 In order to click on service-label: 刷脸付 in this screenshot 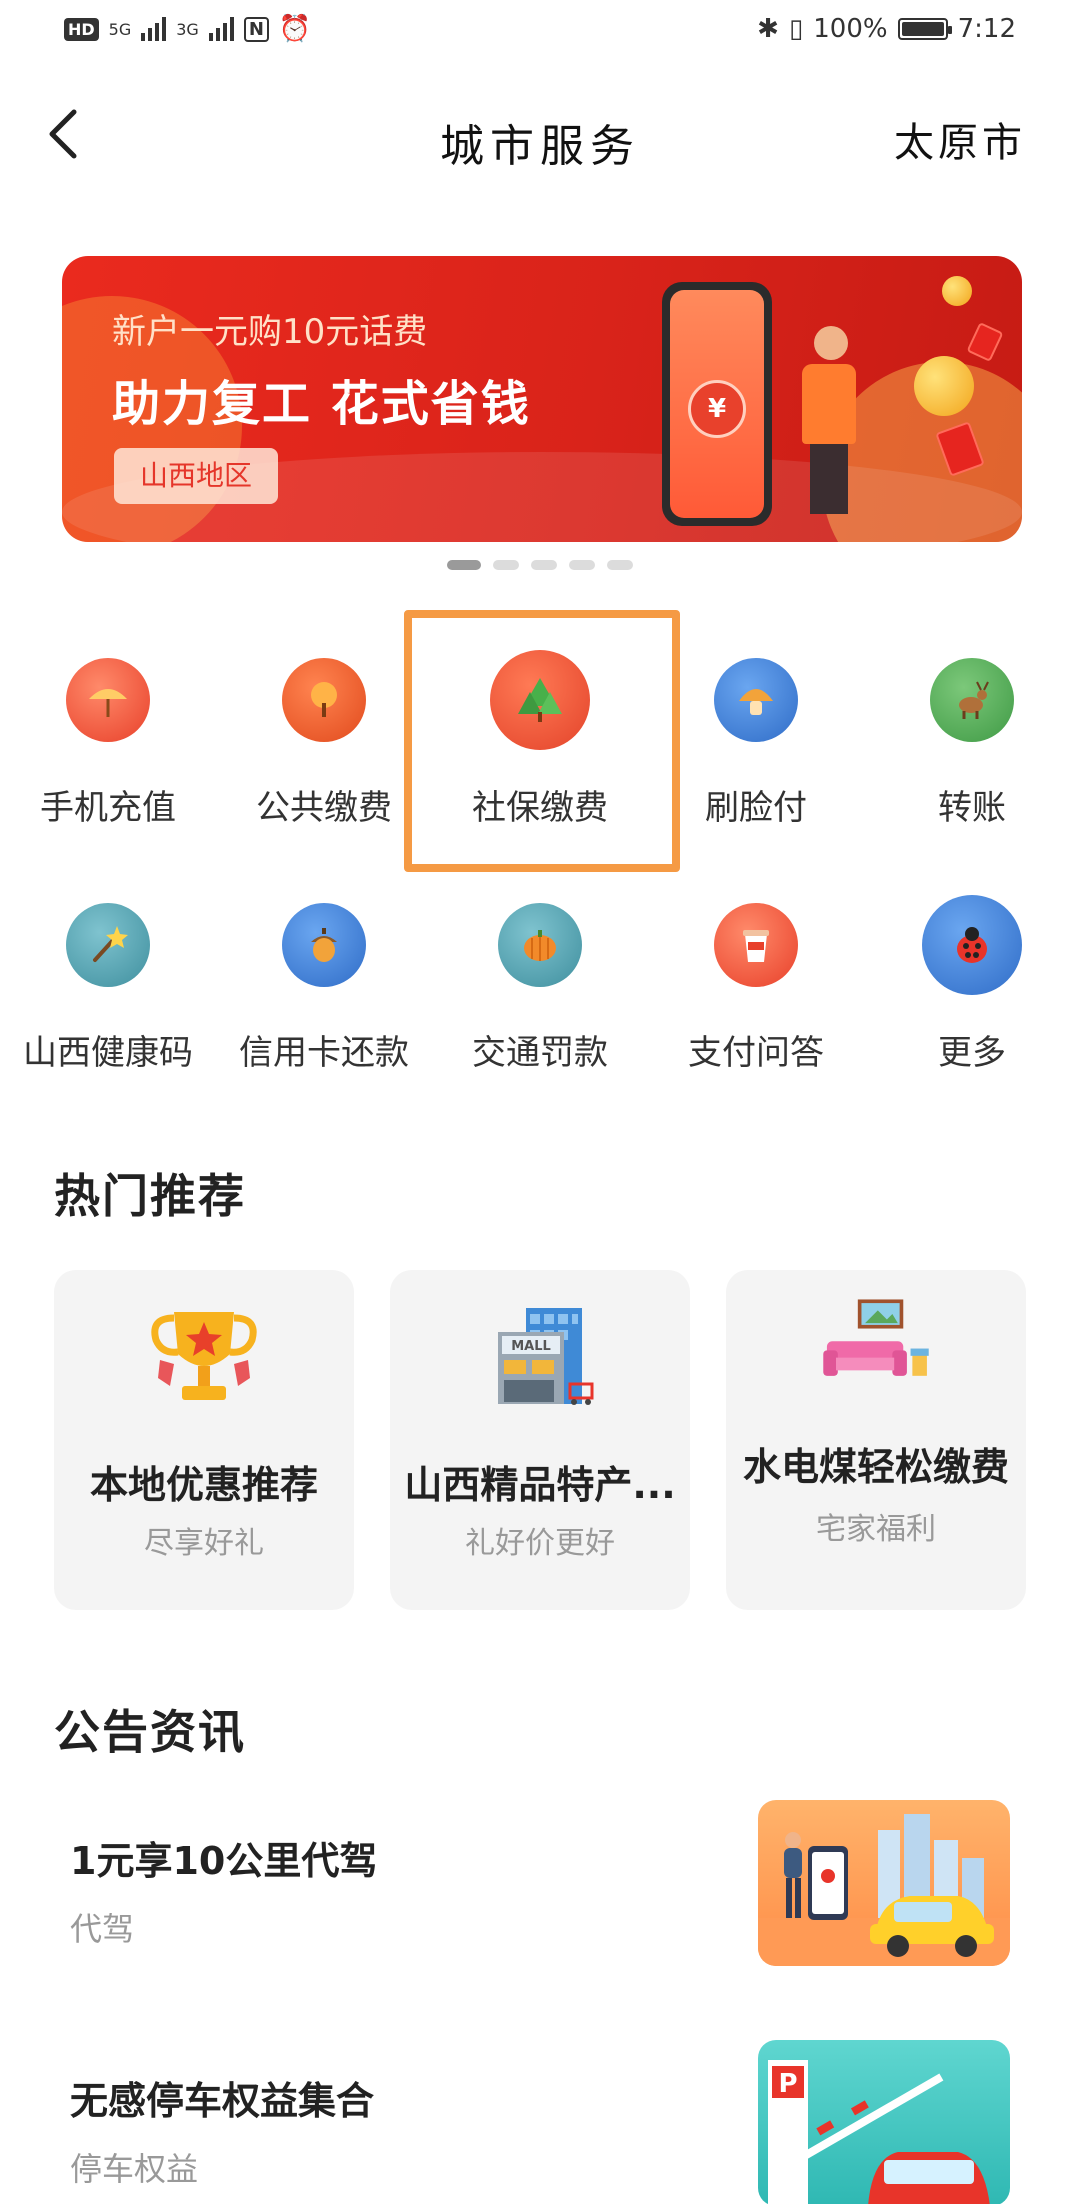, I will do `click(756, 808)`.